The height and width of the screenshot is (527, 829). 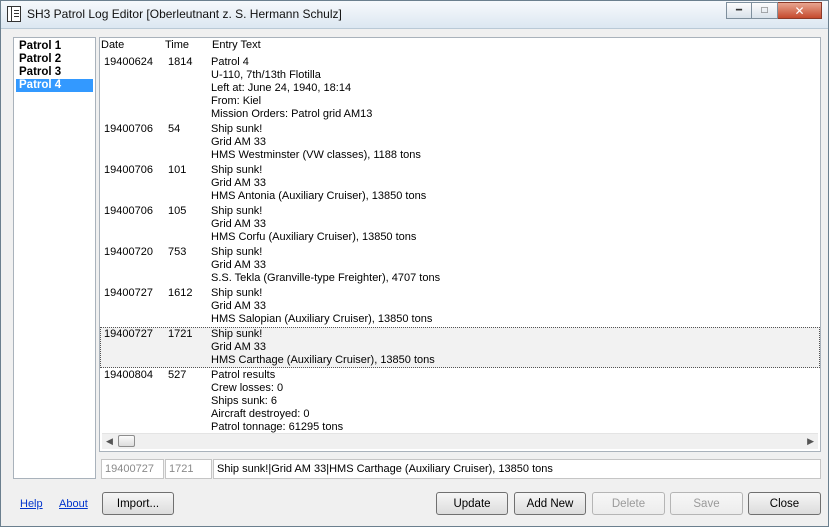 I want to click on window-controls: ━ □ ✕, so click(x=774, y=10).